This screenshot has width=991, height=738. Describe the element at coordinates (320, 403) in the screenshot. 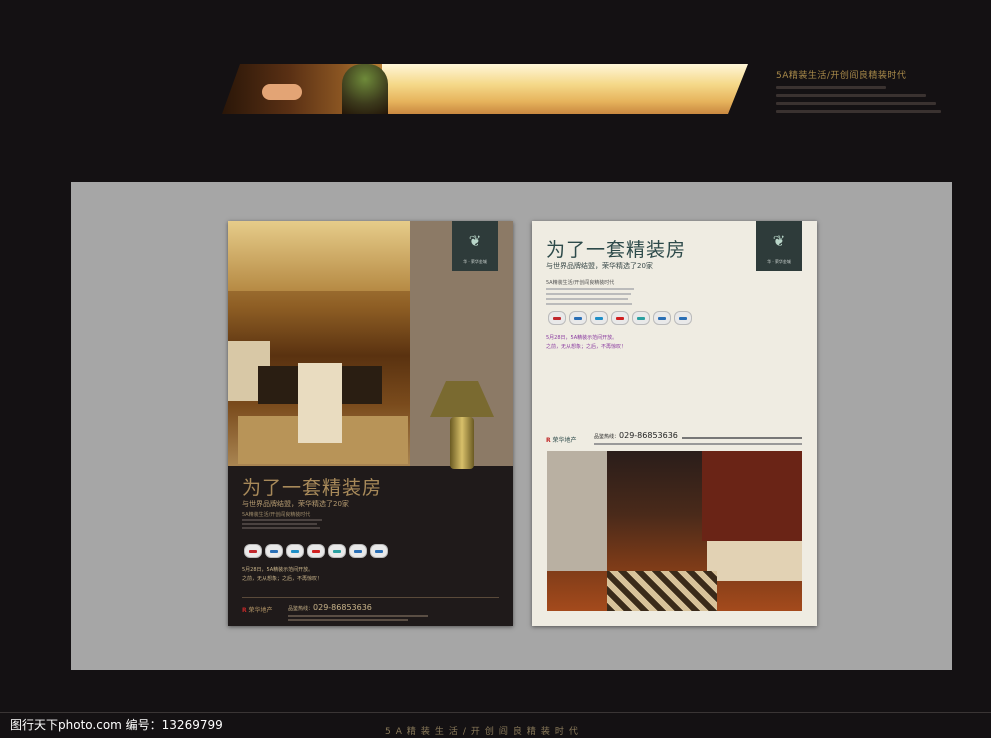

I see `room-table-runner` at that location.